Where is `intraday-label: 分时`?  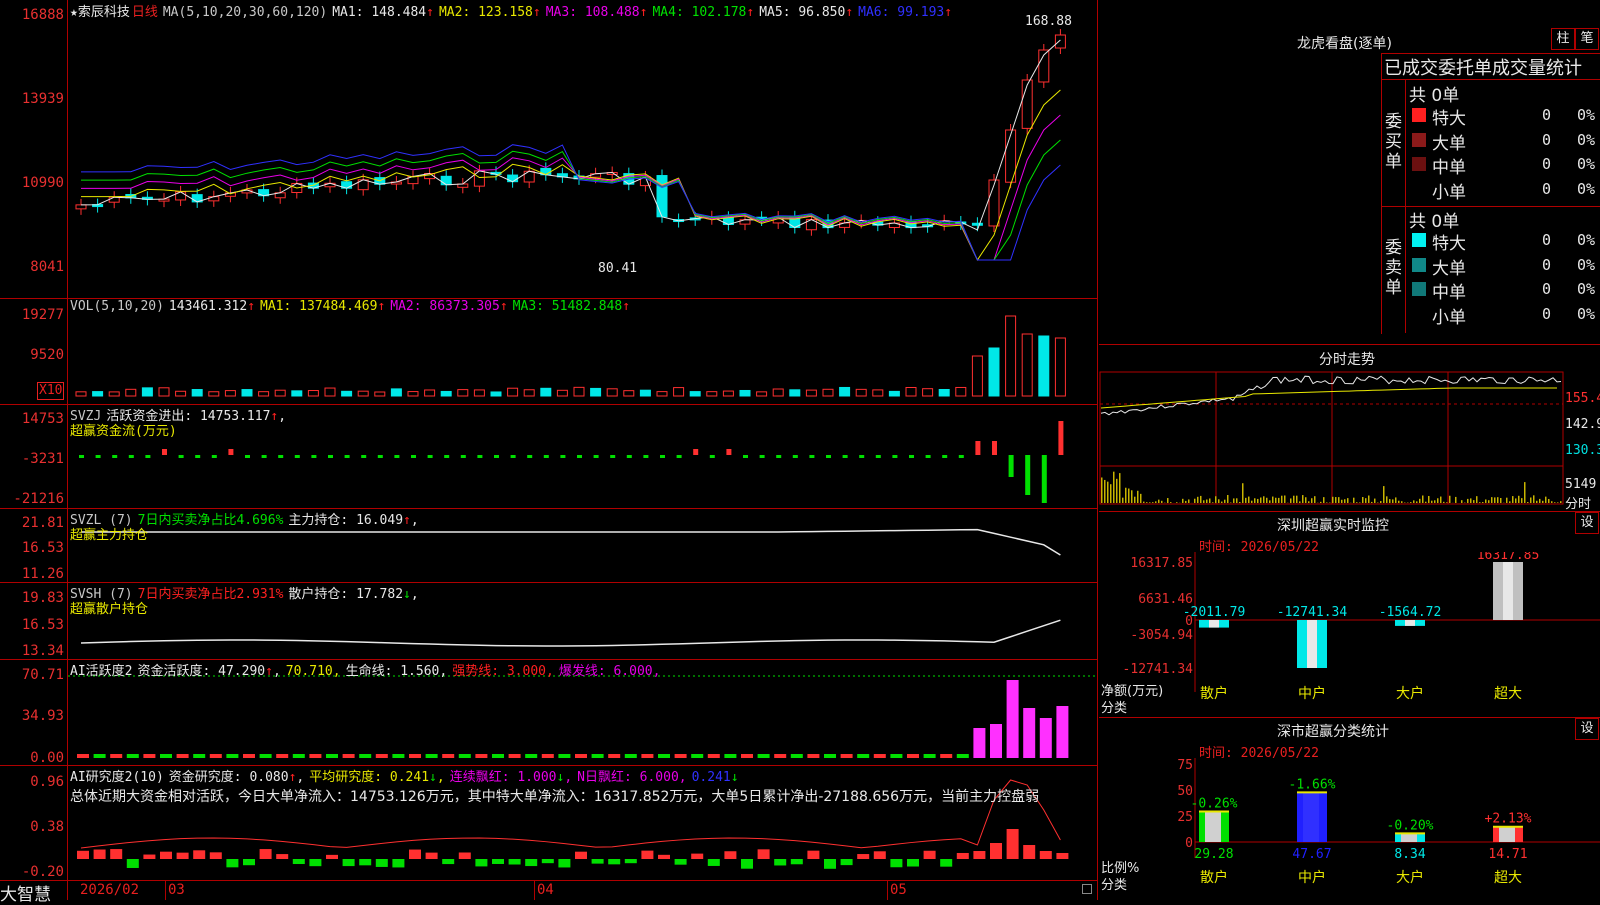
intraday-label: 分时 is located at coordinates (1578, 502).